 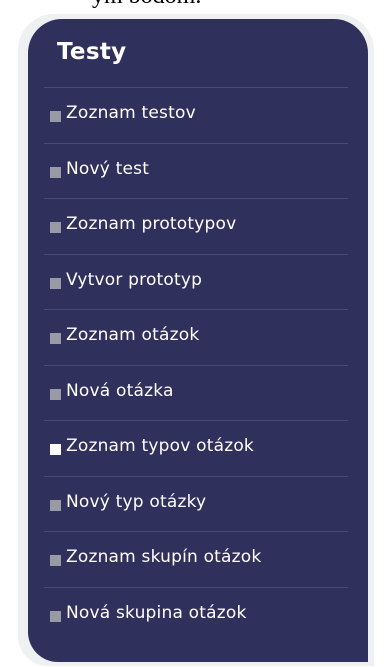 I want to click on menu-item-novy-typ-otazky: Nový typ otázky, so click(x=196, y=503).